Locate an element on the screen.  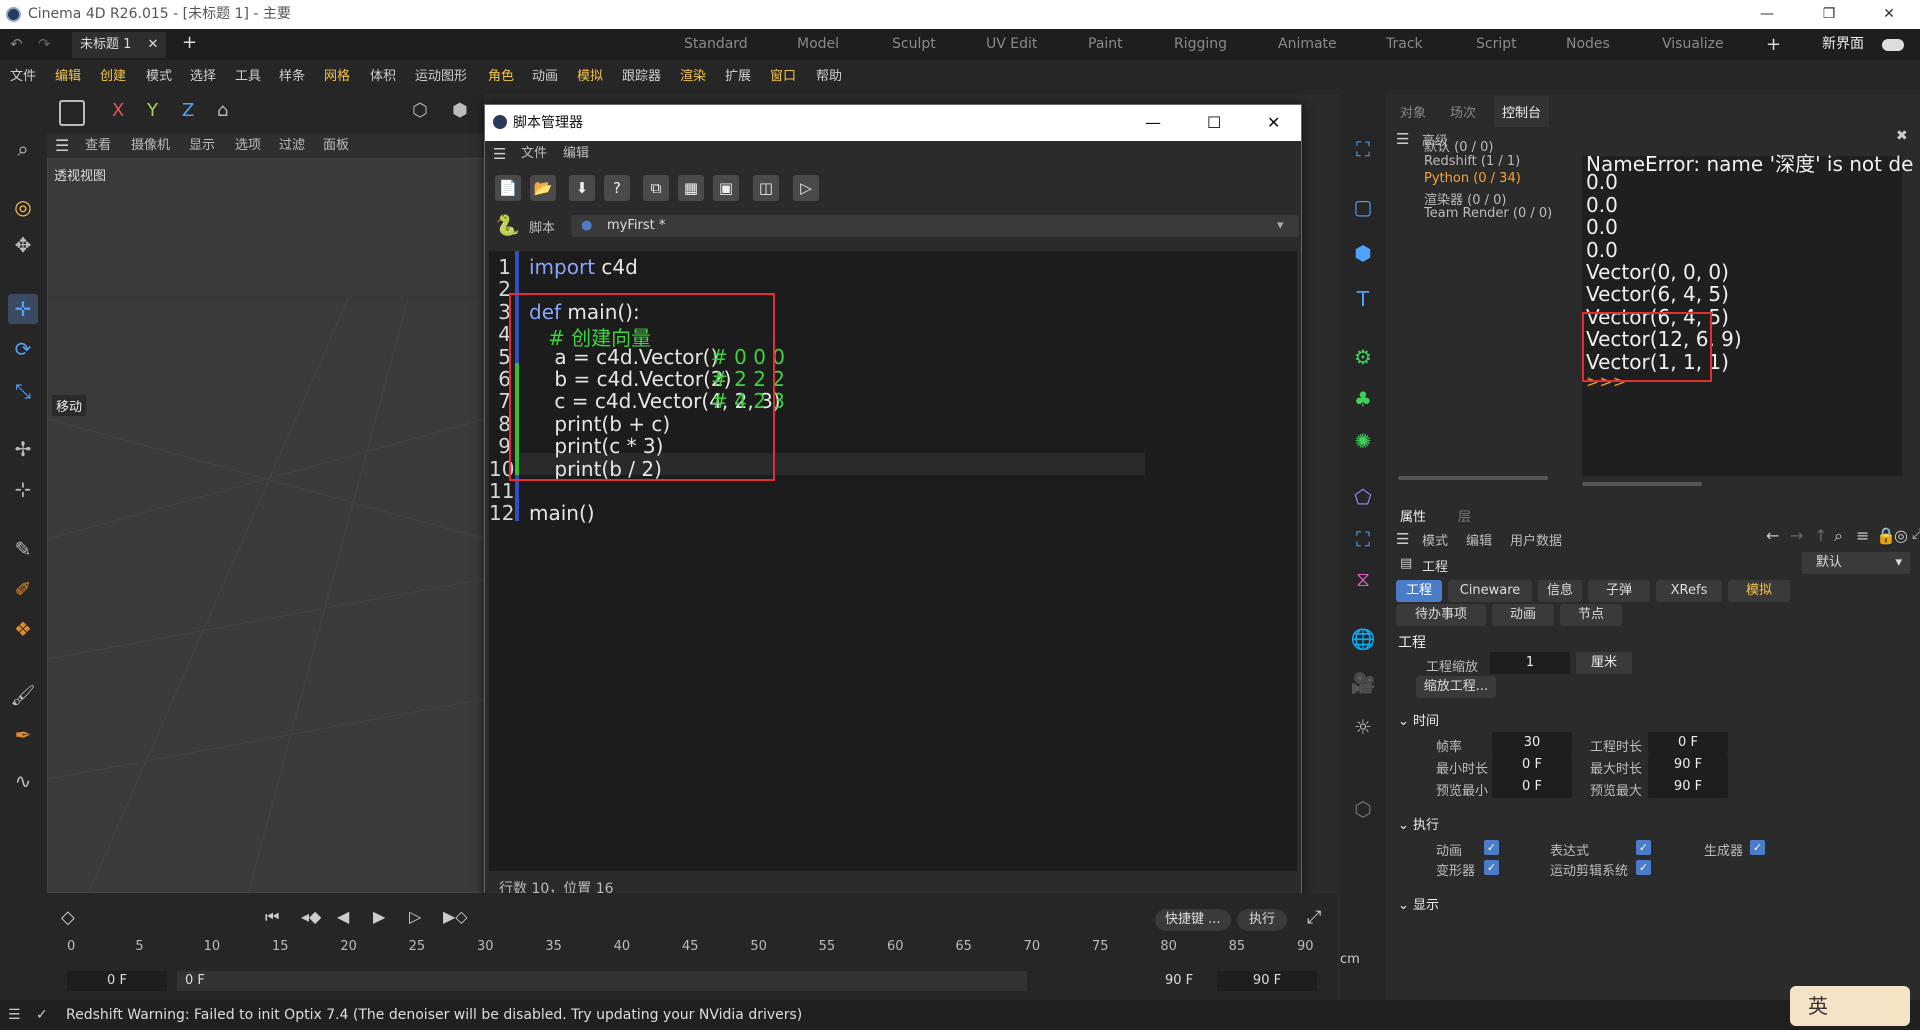
next-frame-icon: ▷ is located at coordinates (415, 916).